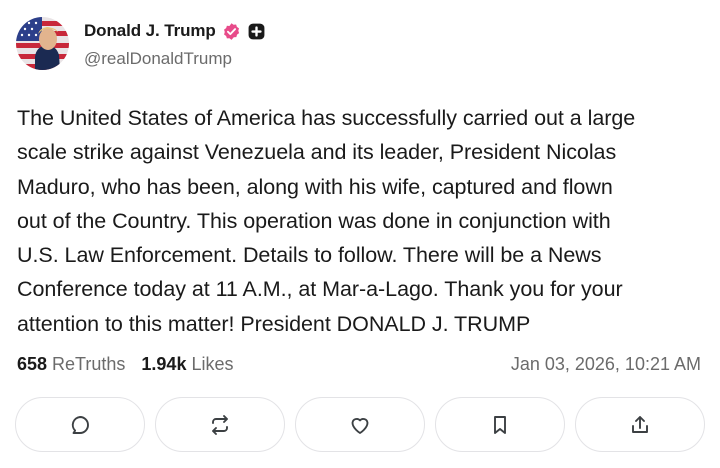 The height and width of the screenshot is (468, 720). I want to click on share-button, so click(640, 424).